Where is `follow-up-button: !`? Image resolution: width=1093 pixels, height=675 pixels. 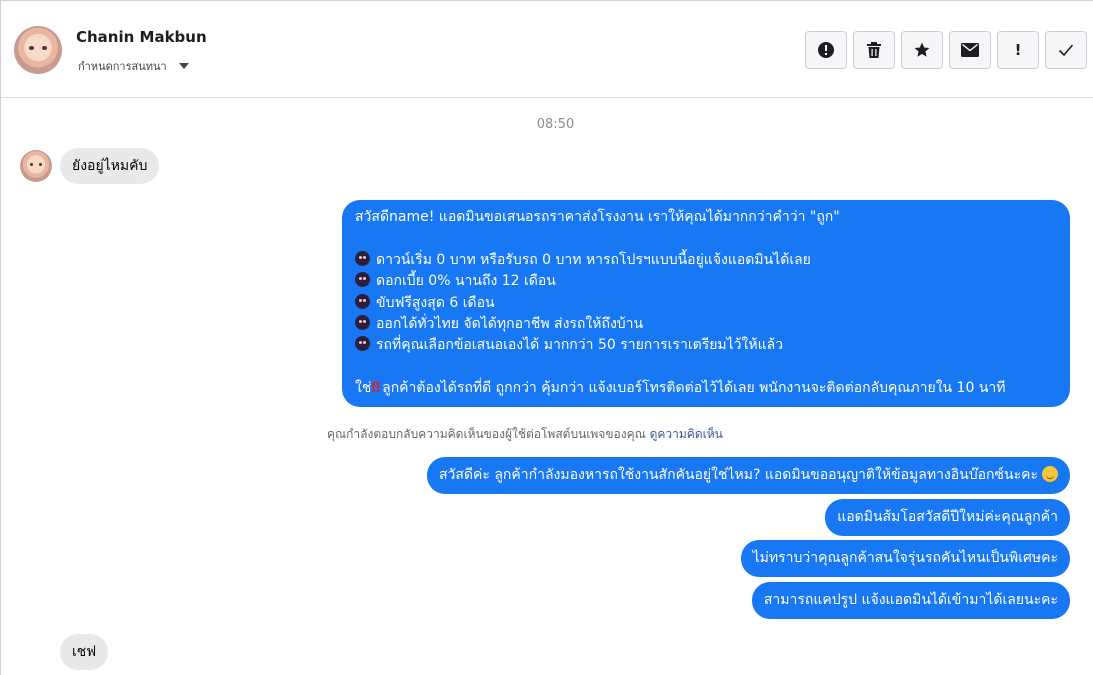 follow-up-button: ! is located at coordinates (1018, 50).